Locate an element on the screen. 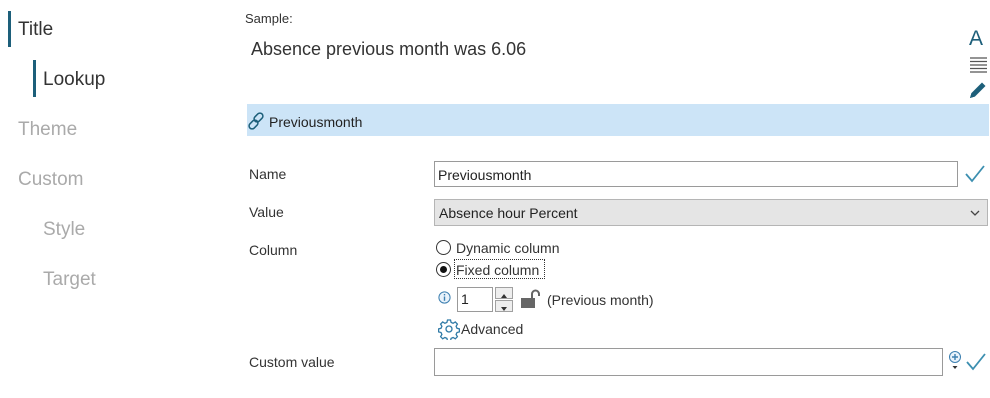 This screenshot has width=990, height=398. nav-item-title: Title is located at coordinates (35, 30).